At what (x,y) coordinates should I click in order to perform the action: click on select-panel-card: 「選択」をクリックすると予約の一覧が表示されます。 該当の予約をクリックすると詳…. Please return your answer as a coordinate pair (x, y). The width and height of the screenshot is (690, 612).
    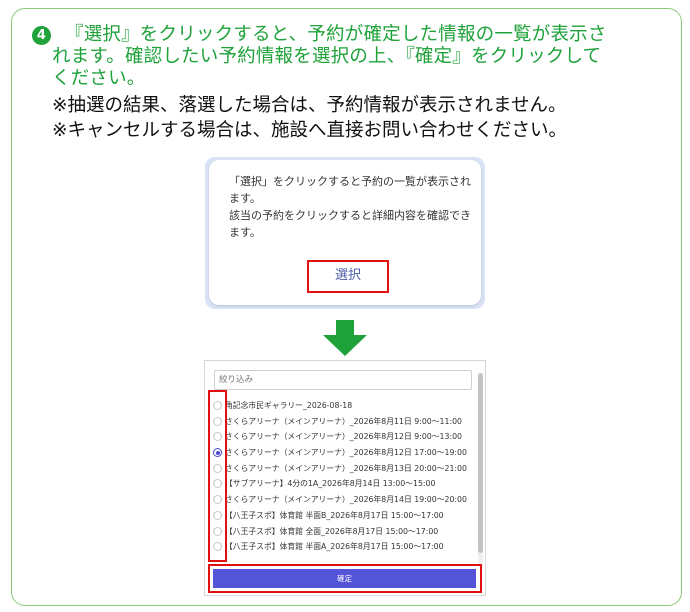
    Looking at the image, I should click on (345, 232).